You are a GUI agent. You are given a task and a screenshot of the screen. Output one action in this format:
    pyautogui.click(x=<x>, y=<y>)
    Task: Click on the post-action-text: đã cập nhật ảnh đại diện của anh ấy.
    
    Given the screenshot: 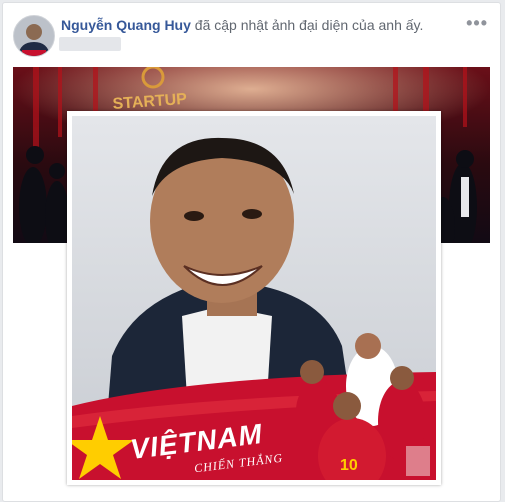 What is the action you would take?
    pyautogui.click(x=309, y=25)
    